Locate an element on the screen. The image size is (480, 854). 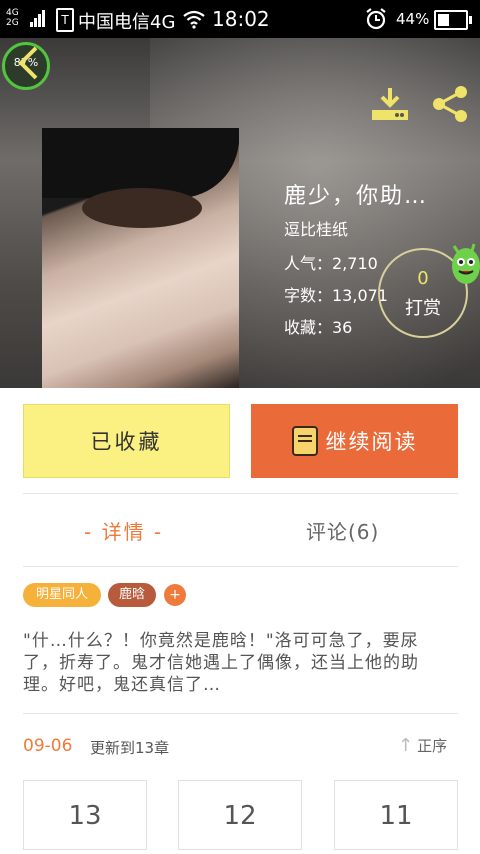
continue-reading-button: 继续阅读 is located at coordinates (354, 441).